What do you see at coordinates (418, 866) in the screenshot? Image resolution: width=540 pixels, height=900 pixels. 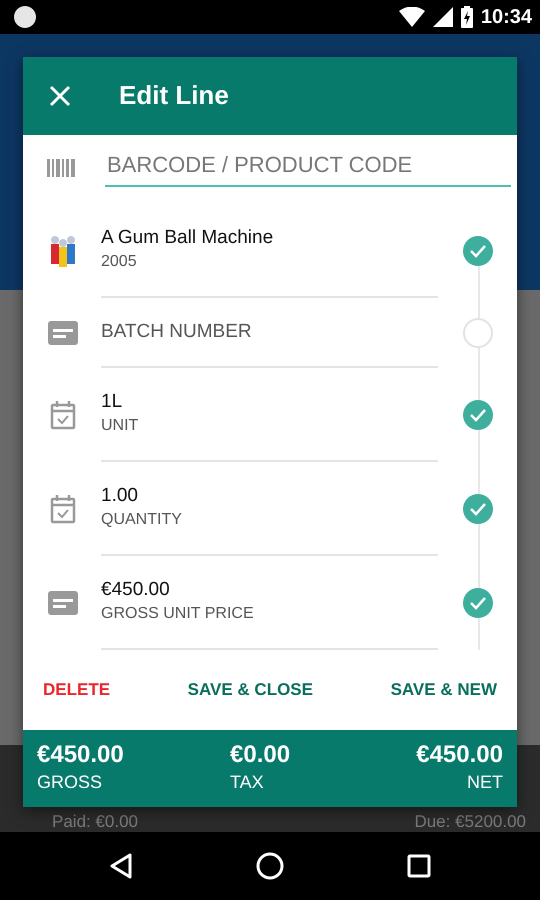 I see `recents-icon` at bounding box center [418, 866].